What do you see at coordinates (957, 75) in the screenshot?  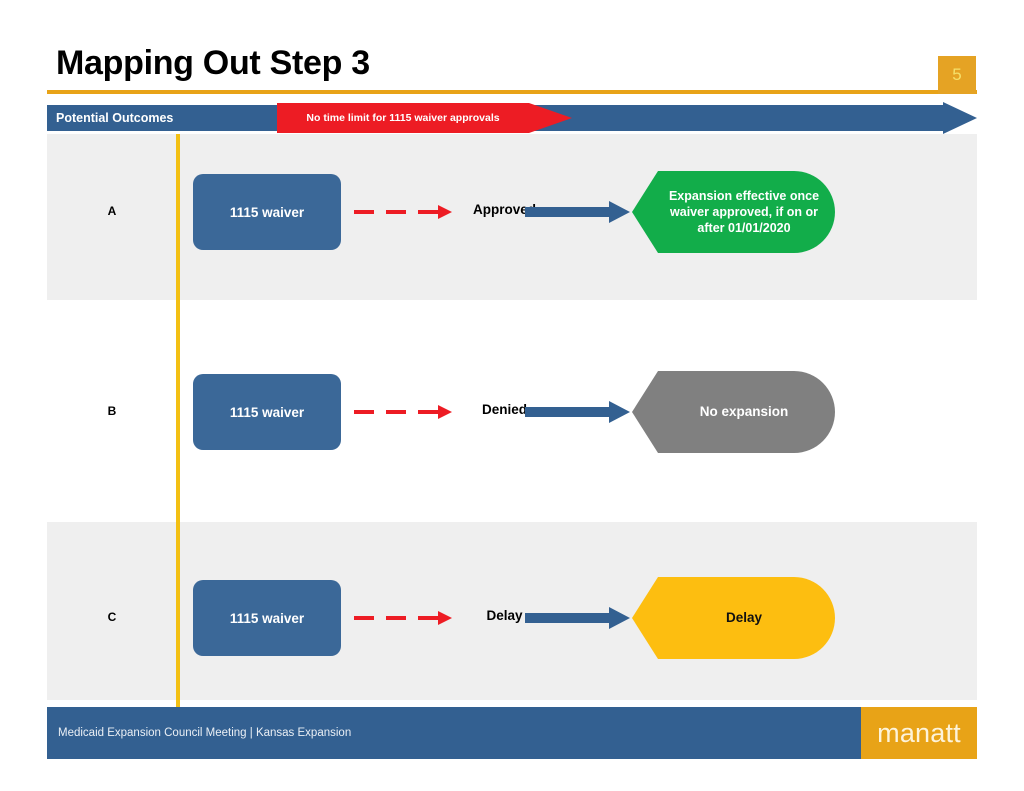 I see `page-number-badge: 5` at bounding box center [957, 75].